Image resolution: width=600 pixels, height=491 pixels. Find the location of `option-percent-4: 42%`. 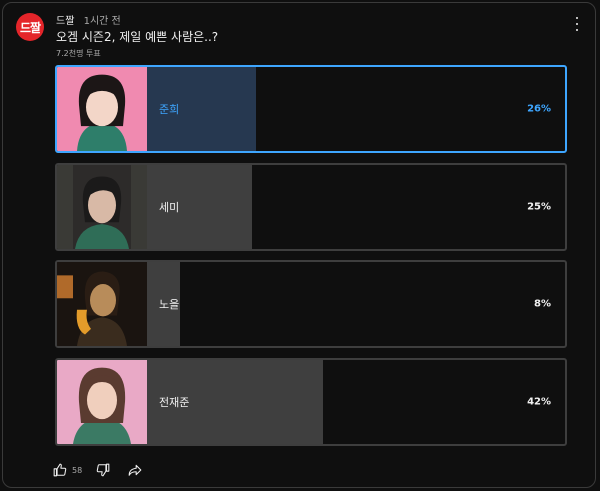

option-percent-4: 42% is located at coordinates (539, 402).